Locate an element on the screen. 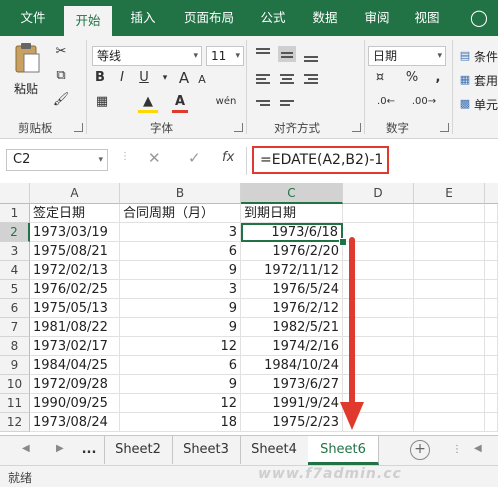 The width and height of the screenshot is (498, 487). column-header-a: A is located at coordinates (75, 193).